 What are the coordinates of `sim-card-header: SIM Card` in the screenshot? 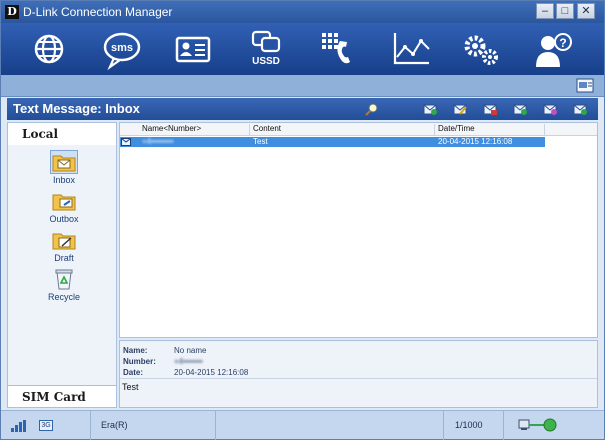 It's located at (62, 396).